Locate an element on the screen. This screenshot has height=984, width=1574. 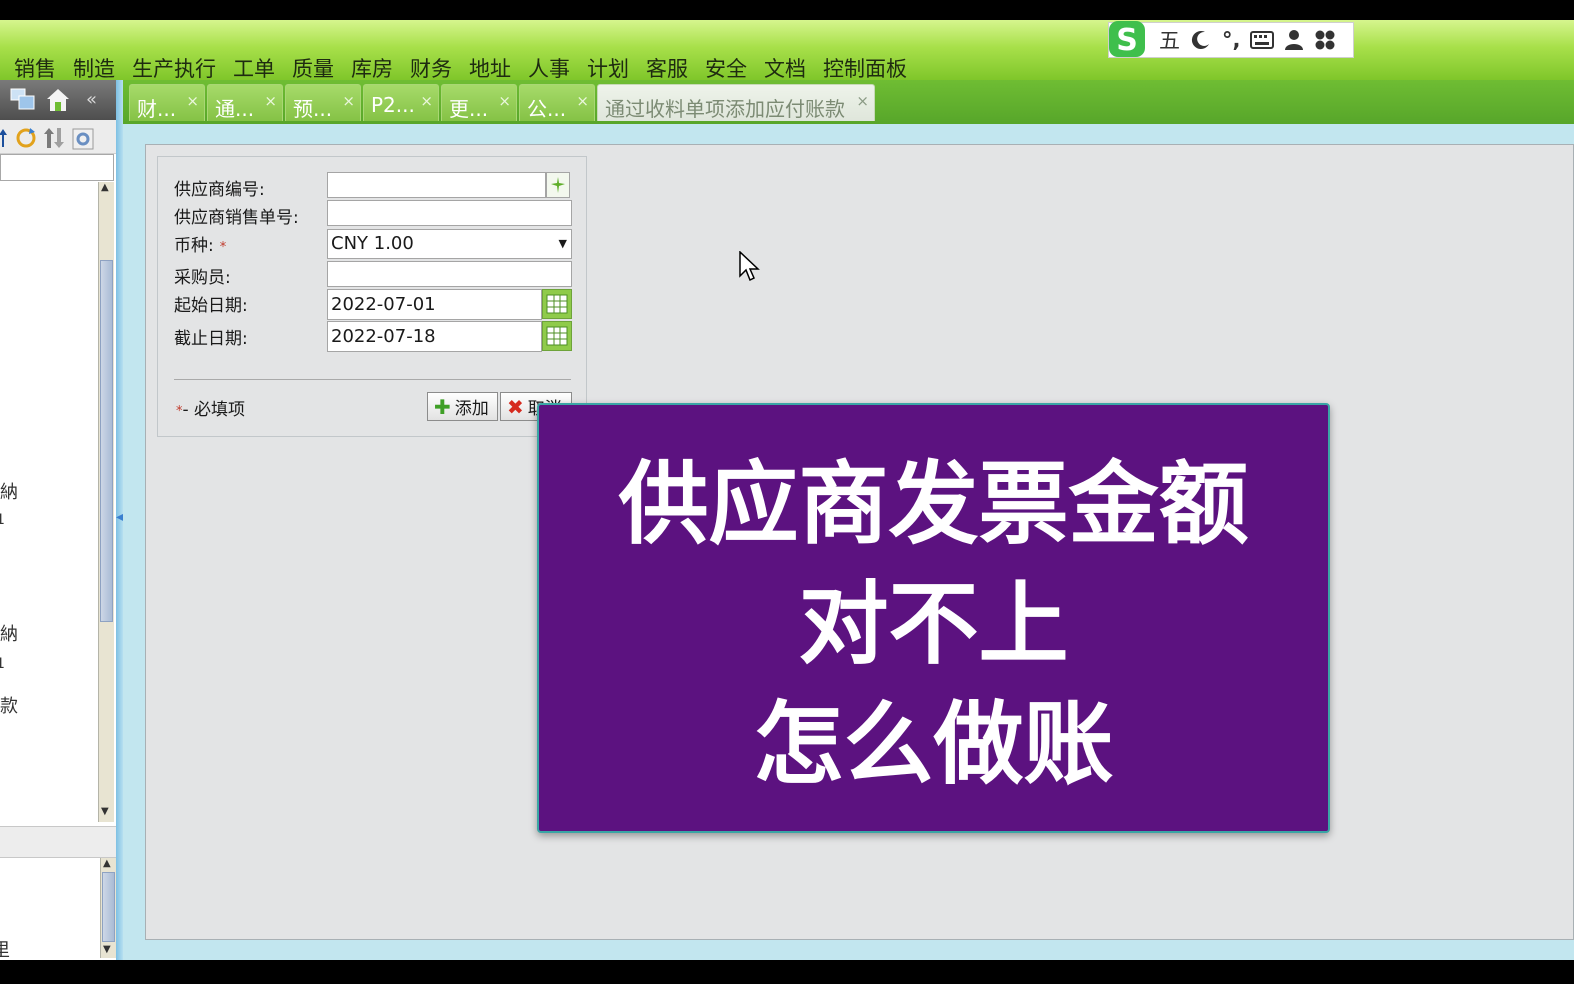
secondary-tree-item: 里 is located at coordinates (5, 949).